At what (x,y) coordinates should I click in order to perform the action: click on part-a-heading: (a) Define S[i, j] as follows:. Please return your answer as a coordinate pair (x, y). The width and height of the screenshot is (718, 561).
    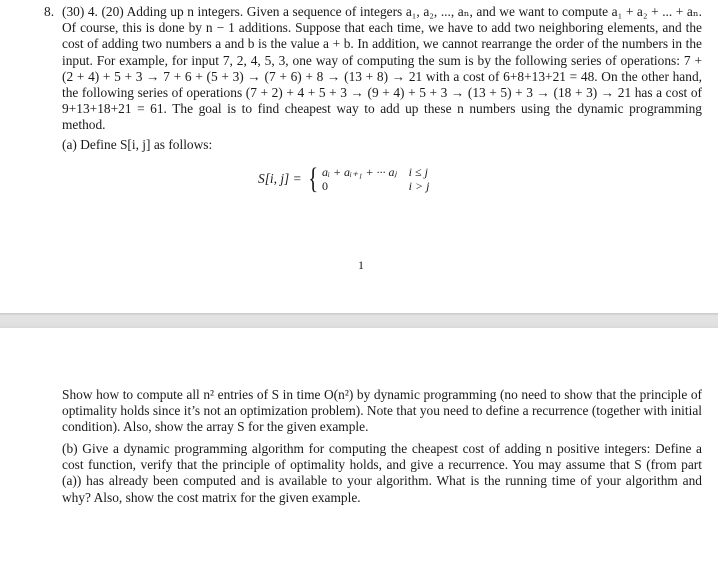
    Looking at the image, I should click on (137, 144).